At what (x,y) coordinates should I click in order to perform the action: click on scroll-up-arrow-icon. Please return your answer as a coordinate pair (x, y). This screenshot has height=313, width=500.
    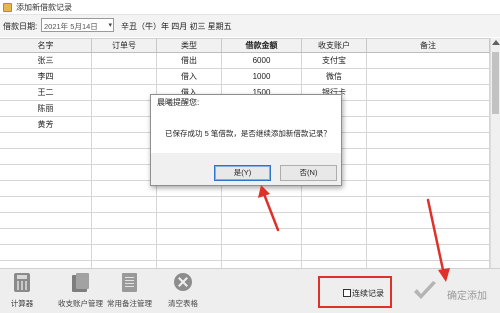
    Looking at the image, I should click on (496, 42).